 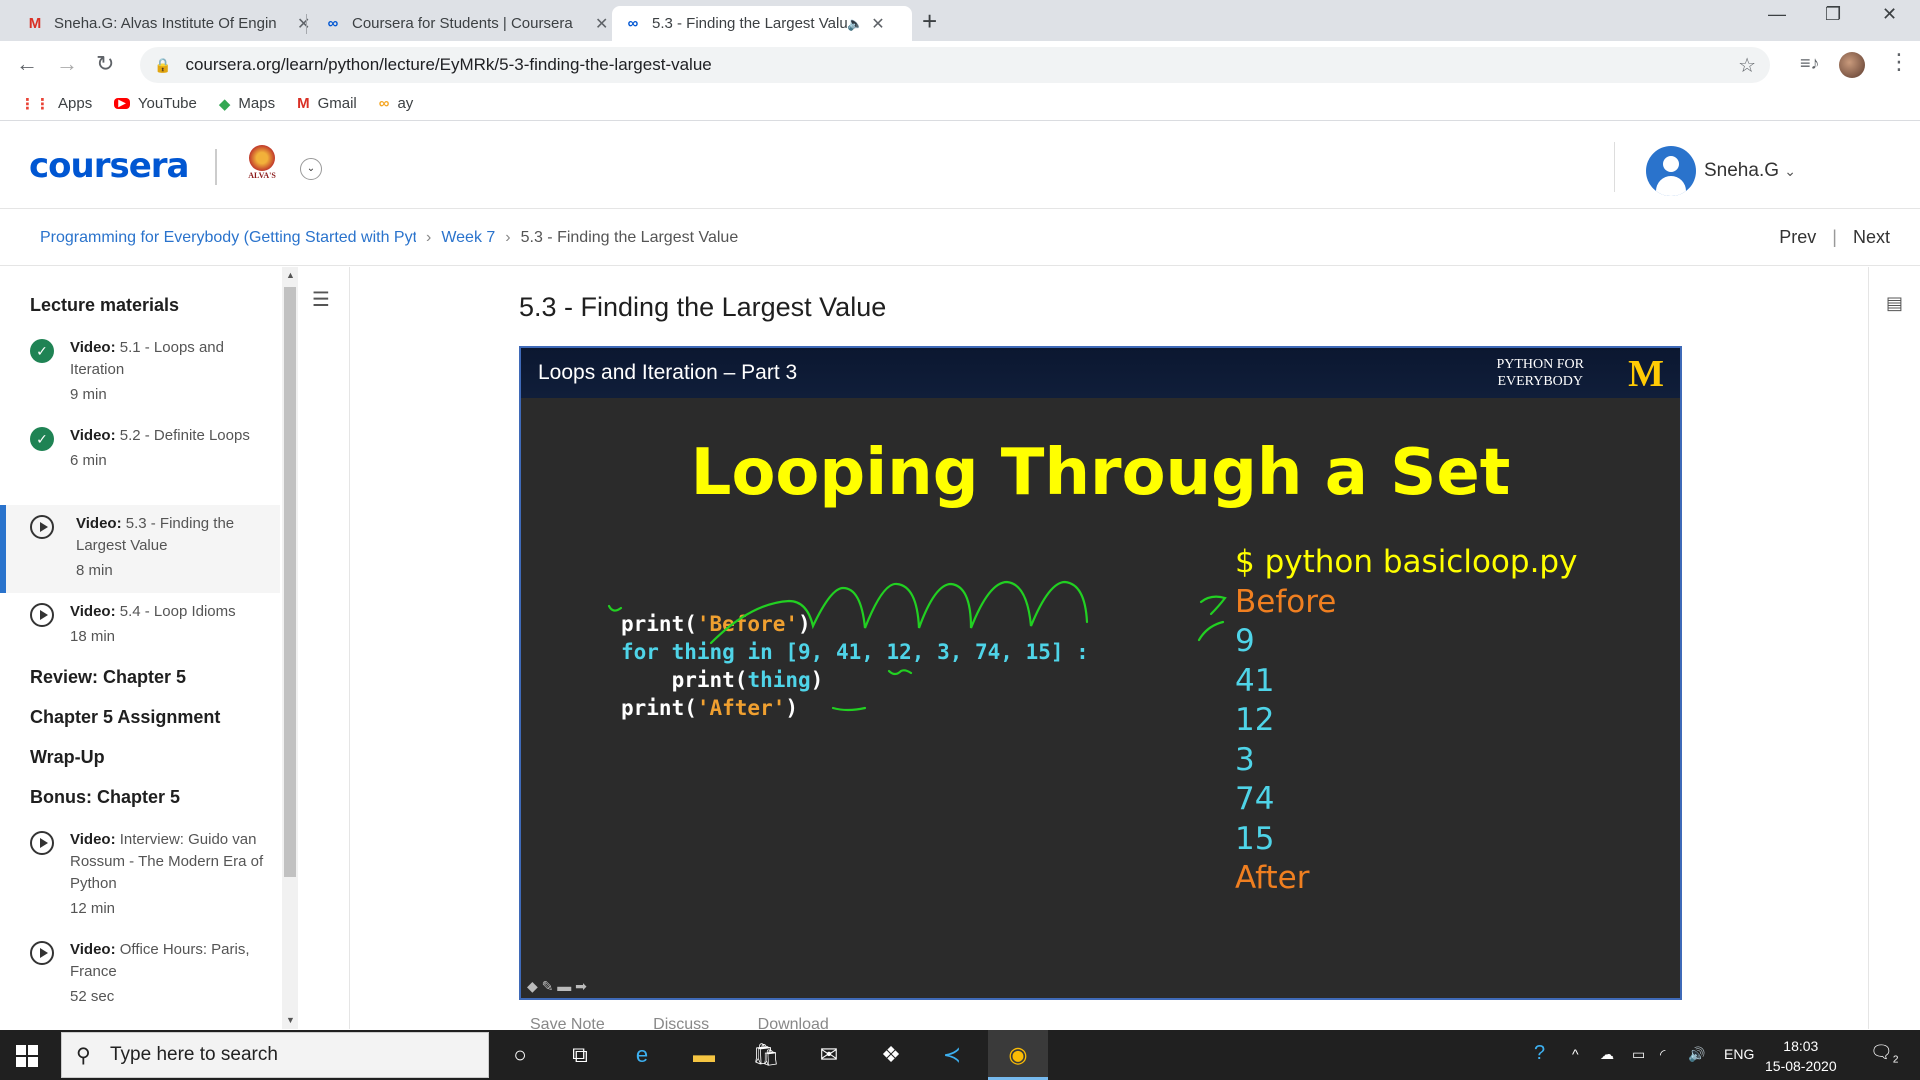 What do you see at coordinates (1406, 562) in the screenshot?
I see `output-command: $ python basicloop.py` at bounding box center [1406, 562].